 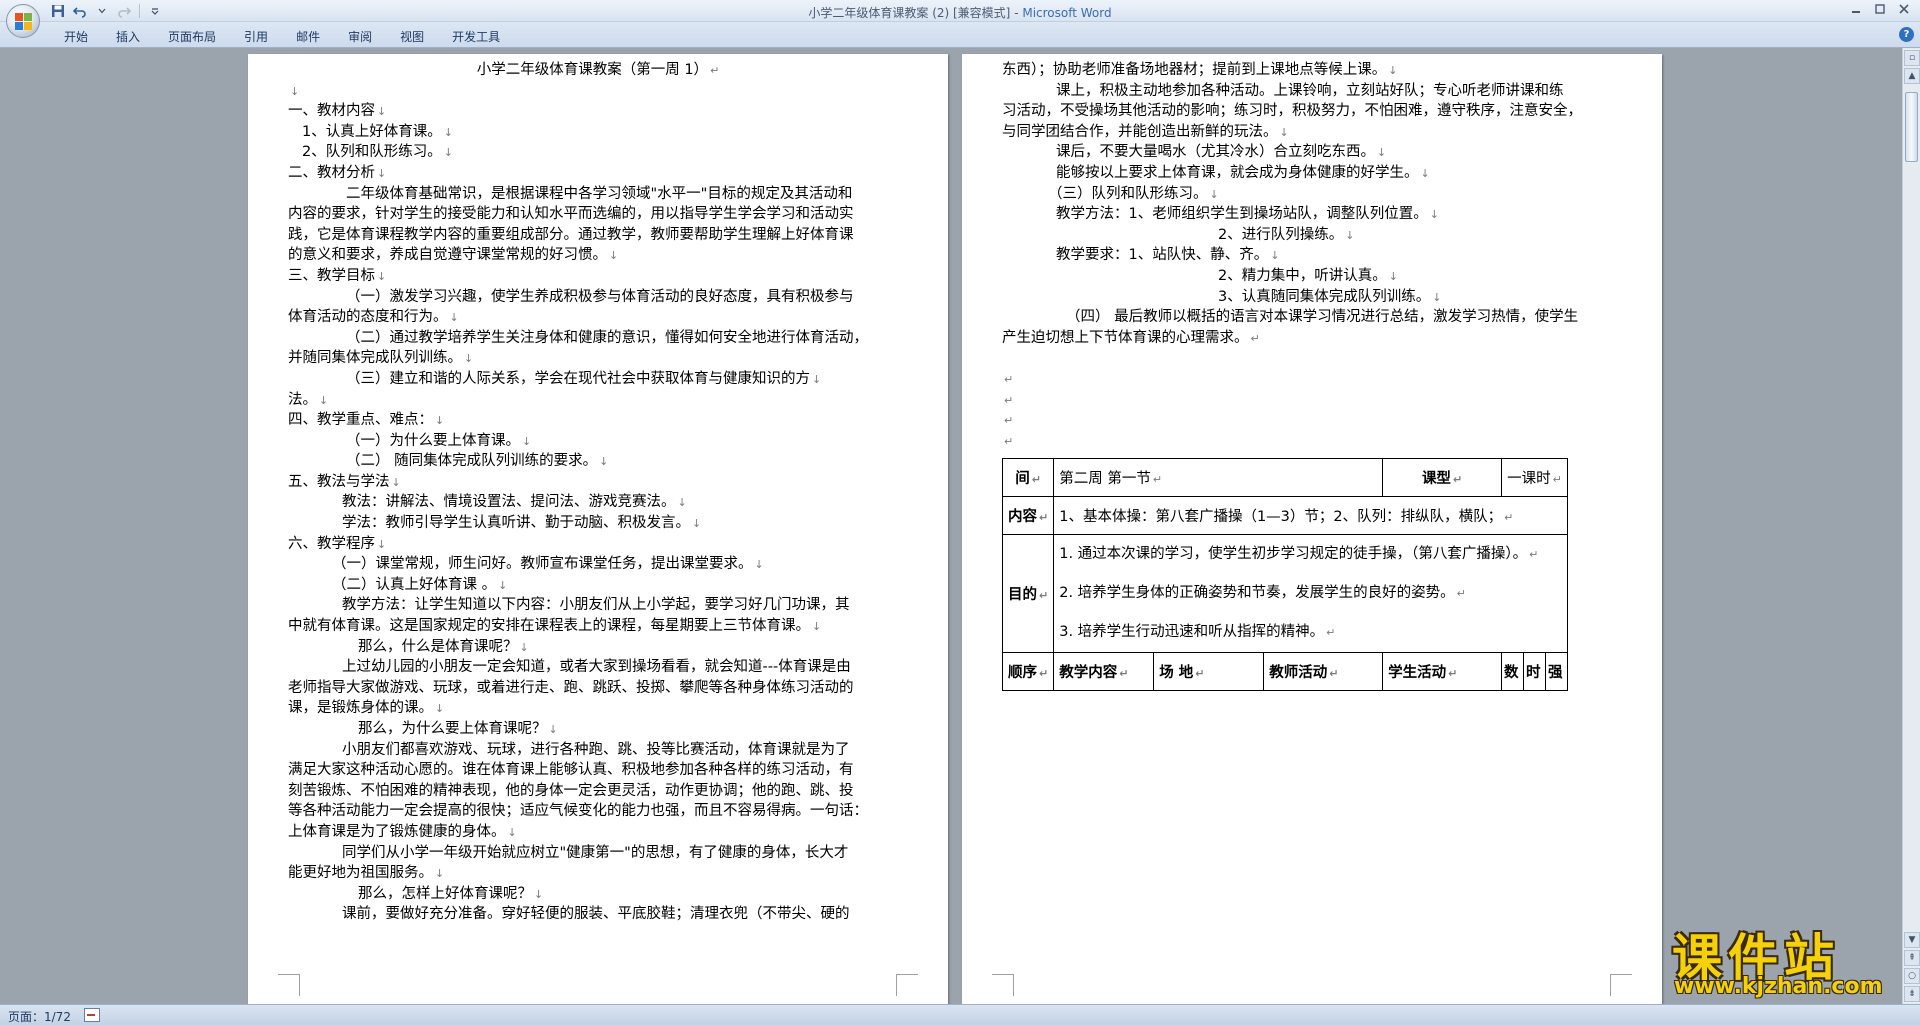 I want to click on list-item: 学法：教师引导学生认真听讲、勤于动脑、积极发言。 ↓, so click(x=522, y=523).